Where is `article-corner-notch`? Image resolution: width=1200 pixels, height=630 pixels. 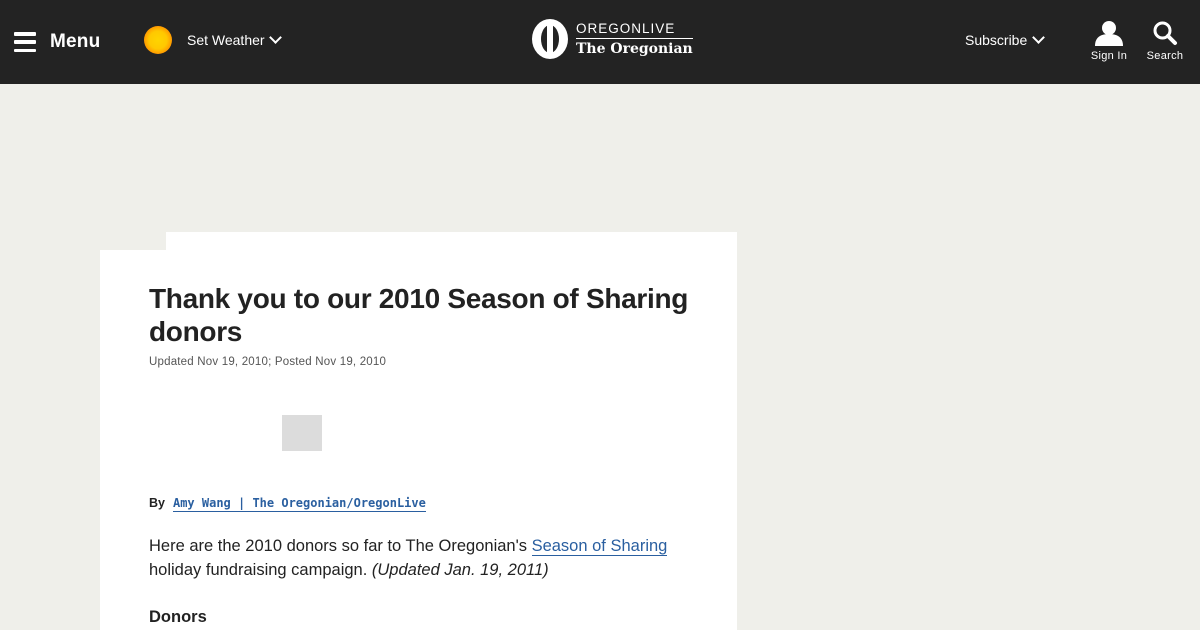 article-corner-notch is located at coordinates (133, 241).